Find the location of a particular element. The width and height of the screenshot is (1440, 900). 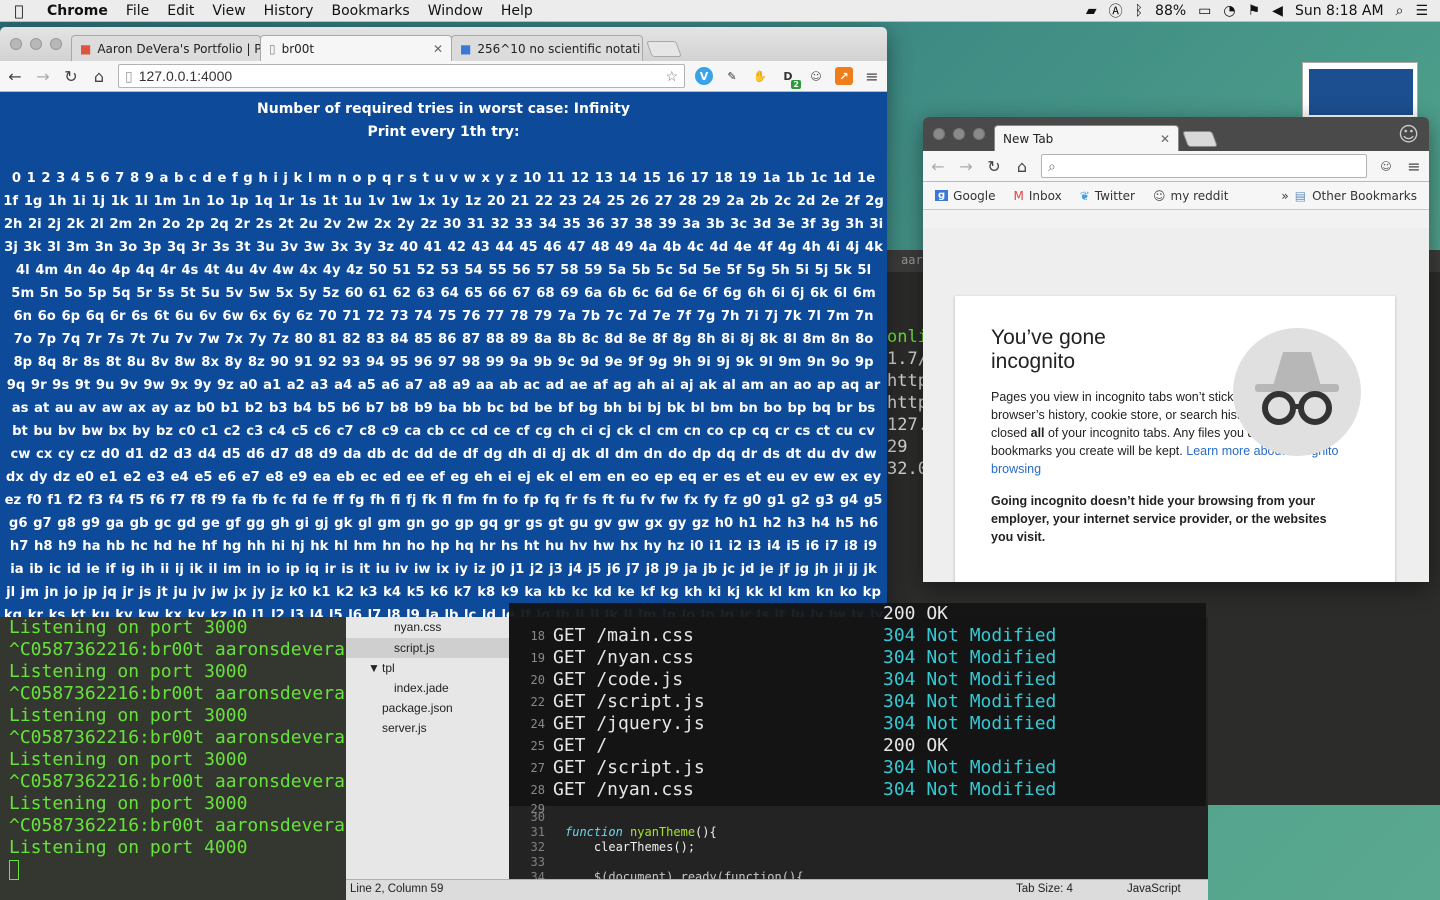

log-line-number: 29 is located at coordinates (537, 809).